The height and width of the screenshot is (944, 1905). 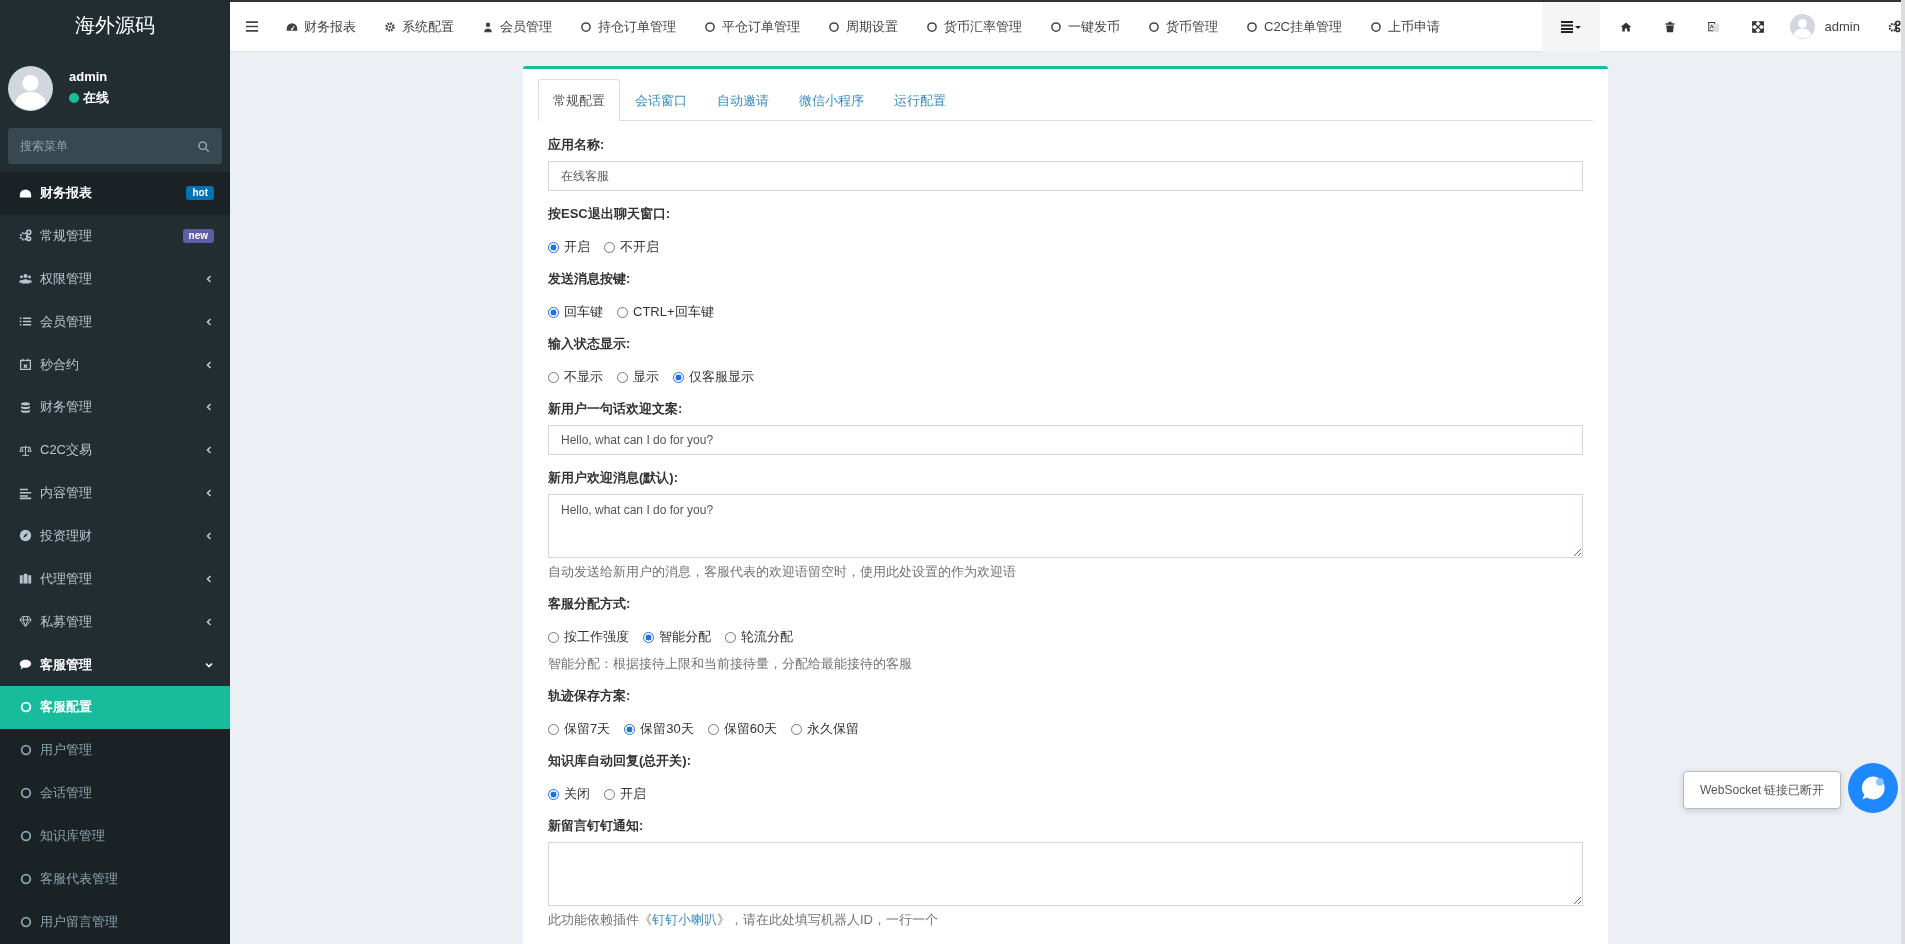 What do you see at coordinates (639, 247) in the screenshot?
I see `radio-label: 不开启` at bounding box center [639, 247].